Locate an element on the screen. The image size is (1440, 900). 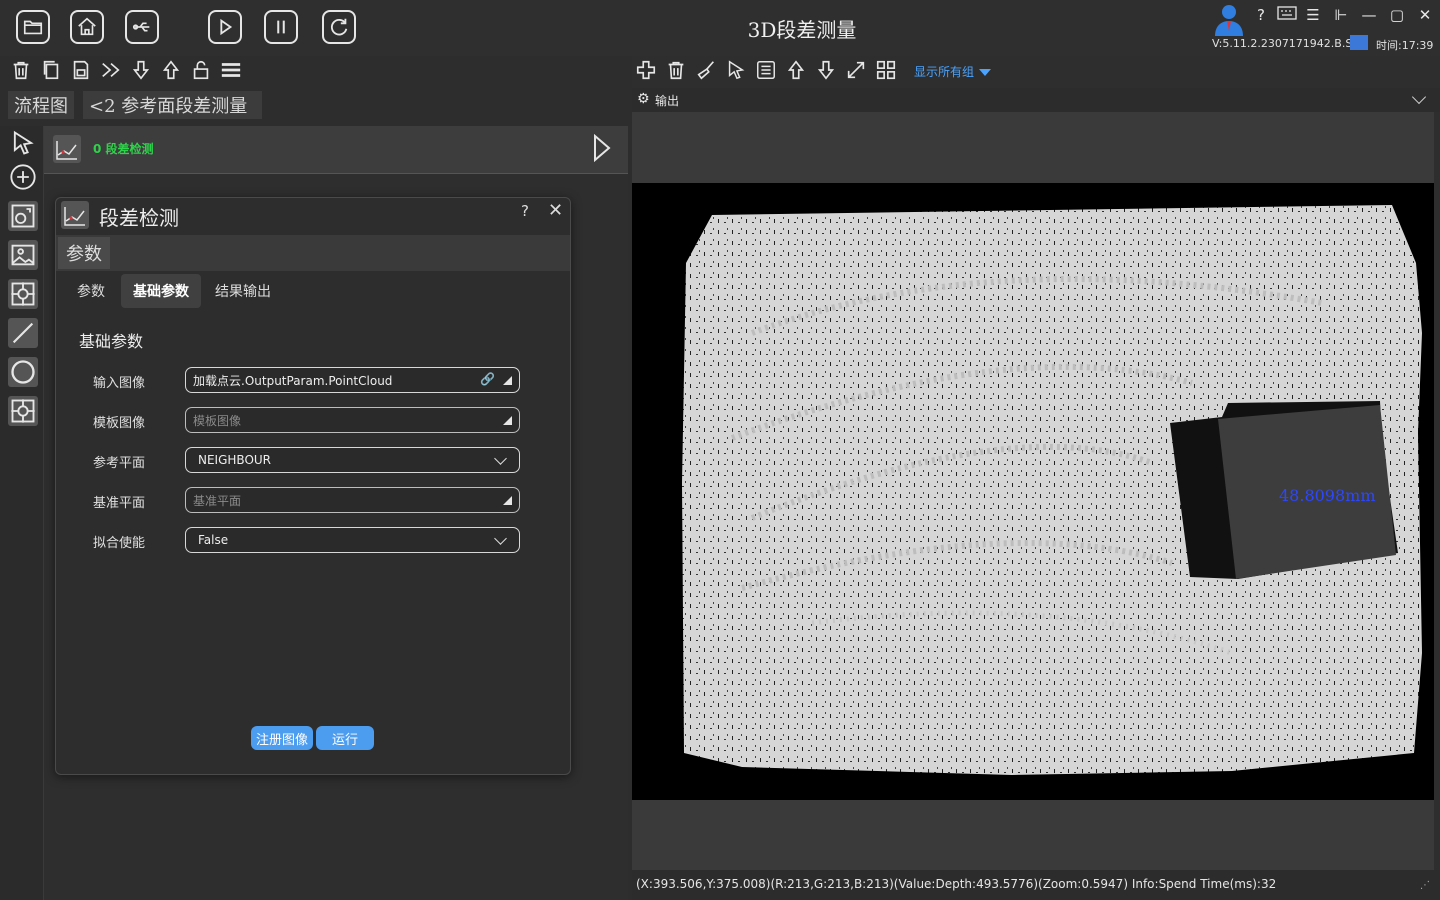
line-icon is located at coordinates (23, 333).